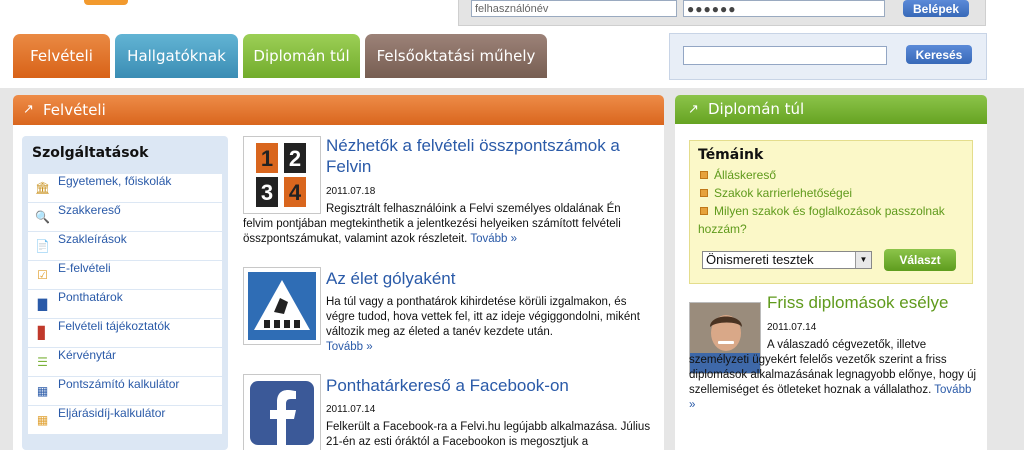  Describe the element at coordinates (574, 8) in the screenshot. I see `username-input` at that location.